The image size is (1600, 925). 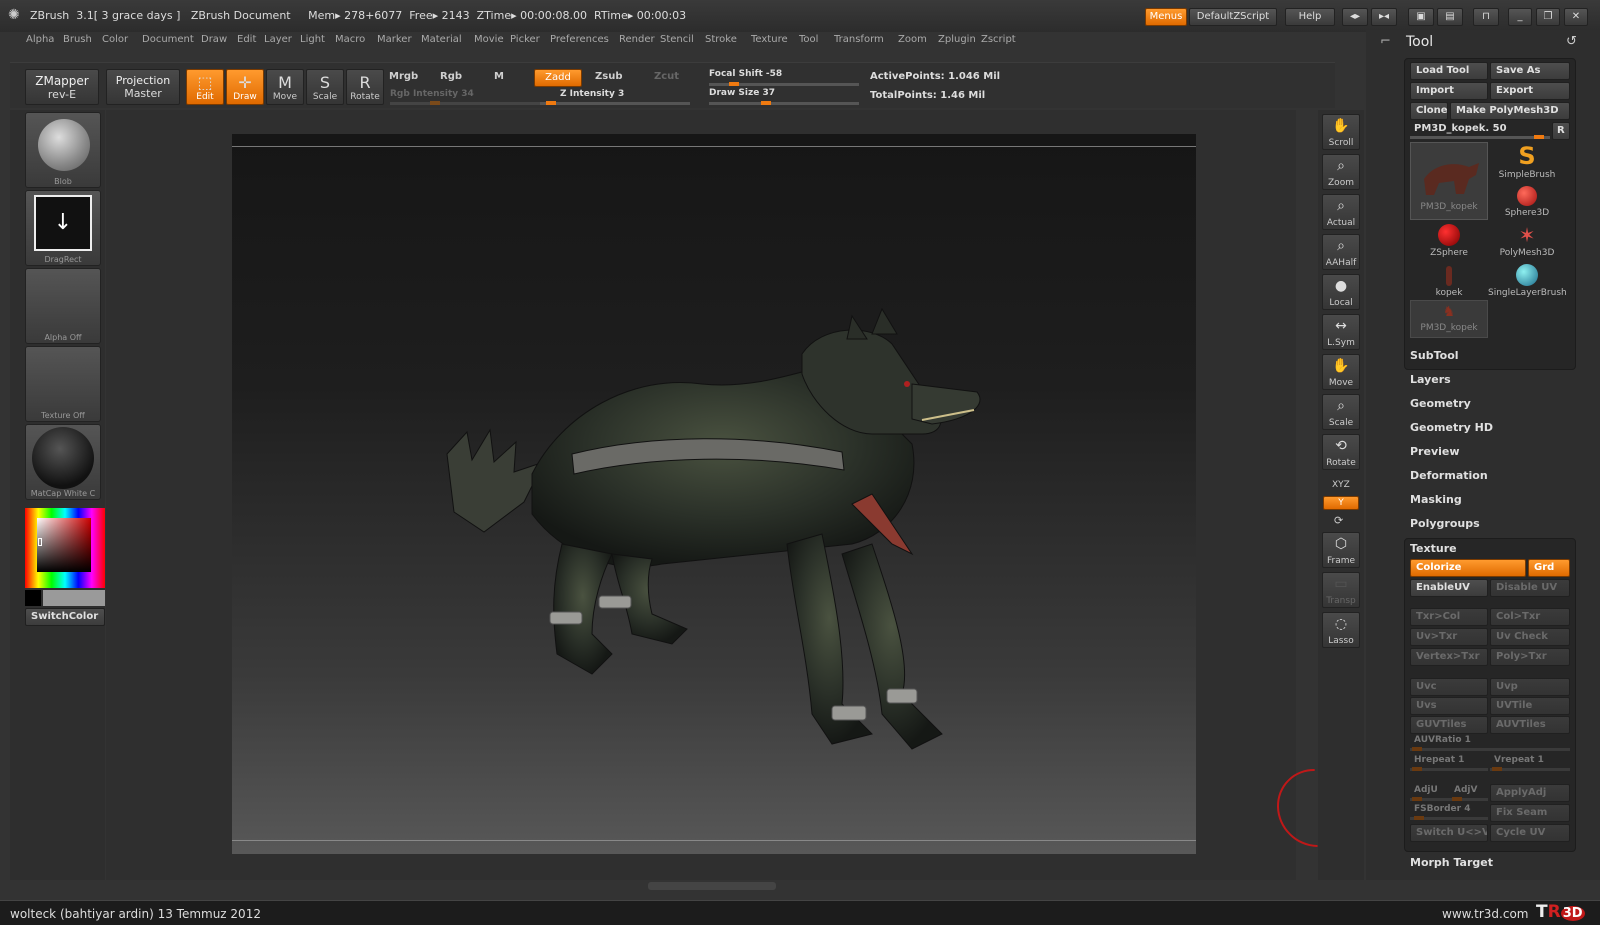 What do you see at coordinates (1449, 799) in the screenshot?
I see `adjuv-track` at bounding box center [1449, 799].